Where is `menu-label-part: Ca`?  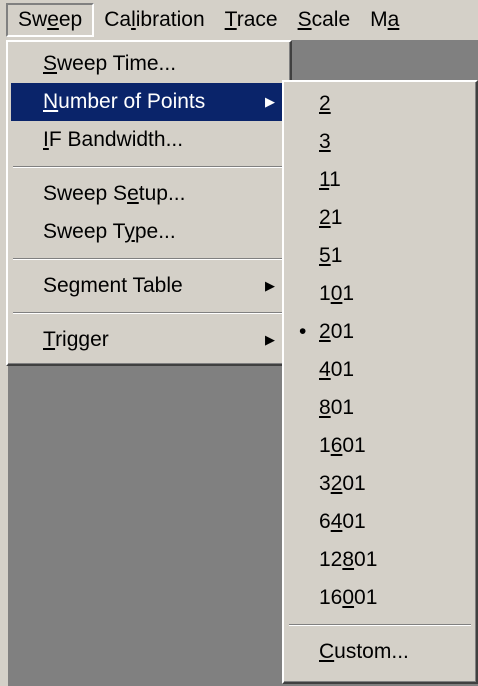 menu-label-part: Ca is located at coordinates (118, 19).